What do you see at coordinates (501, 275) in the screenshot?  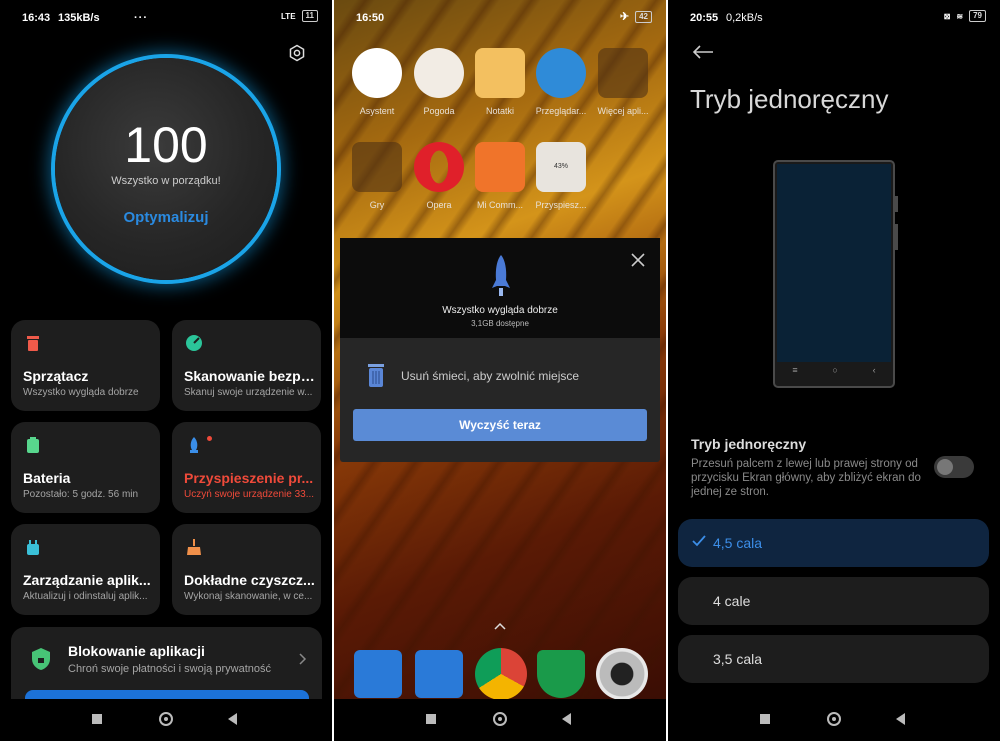 I see `rocket-icon` at bounding box center [501, 275].